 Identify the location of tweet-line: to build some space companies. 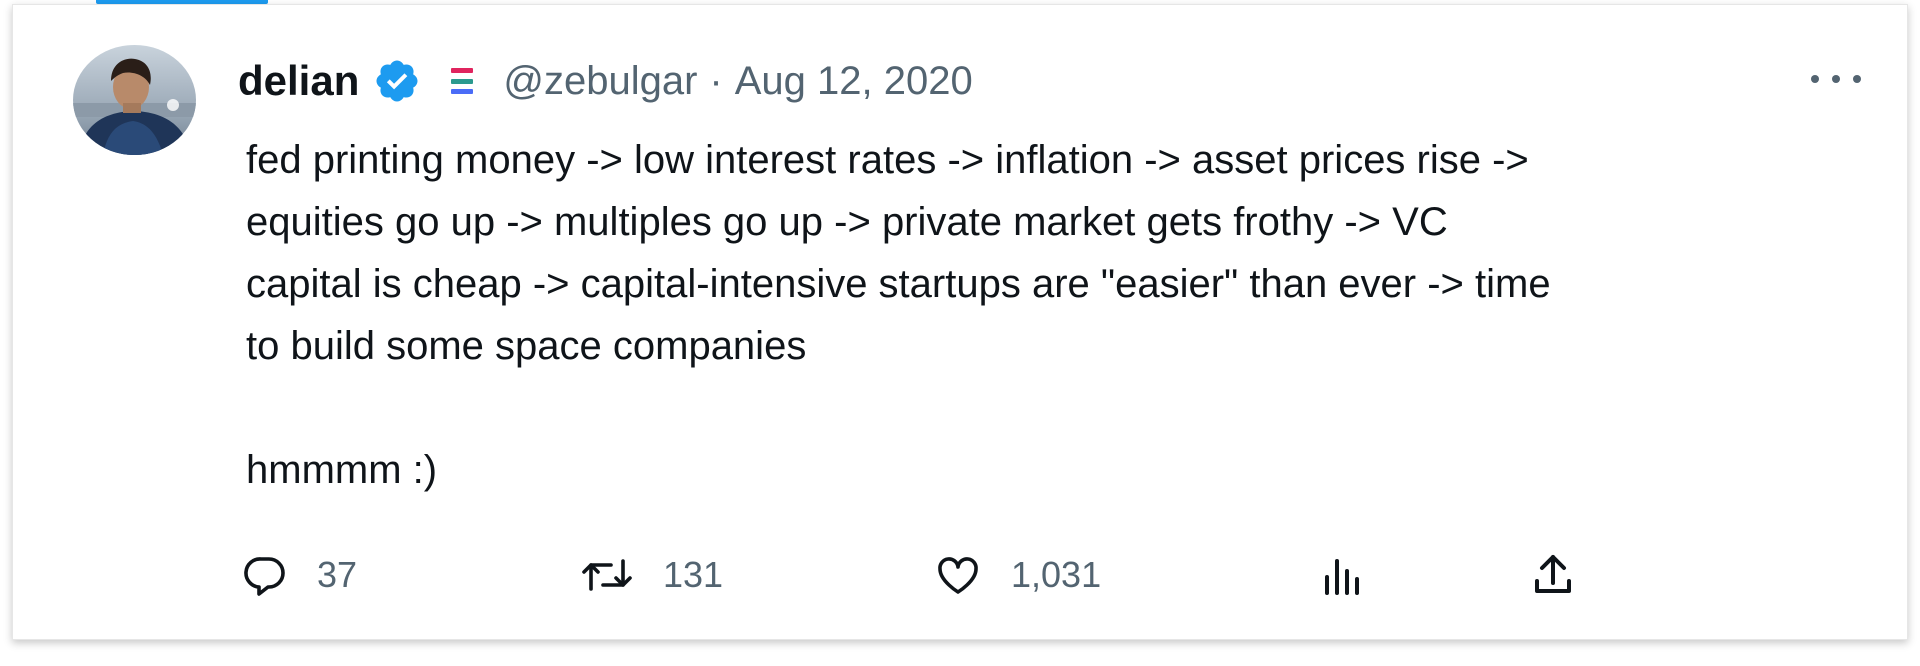
(526, 346).